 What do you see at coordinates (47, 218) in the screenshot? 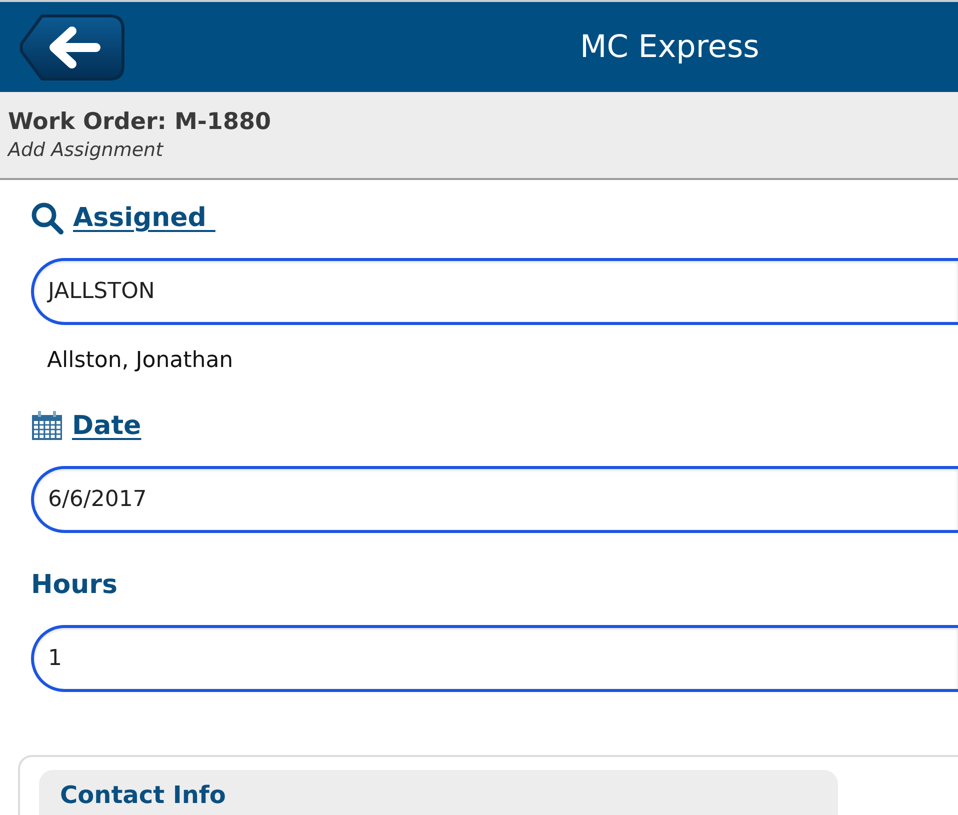
I see `search-icon` at bounding box center [47, 218].